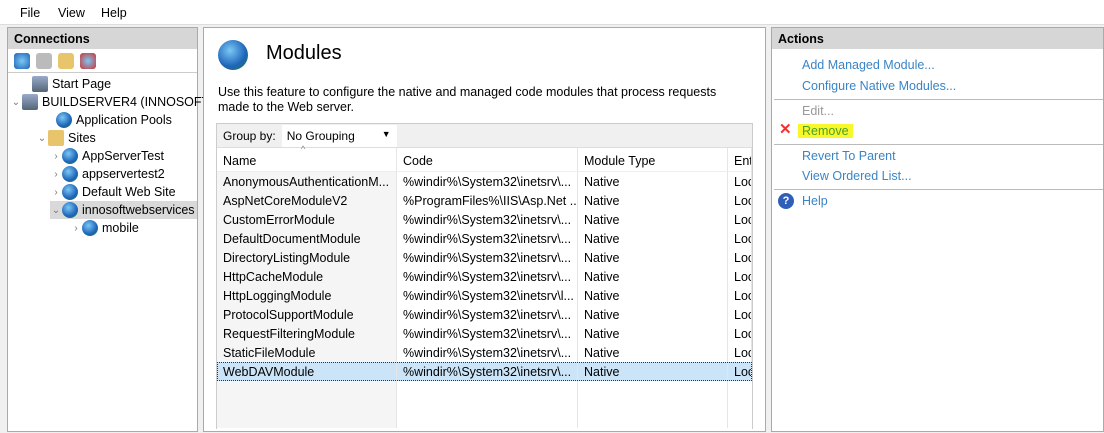 This screenshot has height=433, width=1104. Describe the element at coordinates (740, 159) in the screenshot. I see `column-header-entry-type: Entr` at that location.